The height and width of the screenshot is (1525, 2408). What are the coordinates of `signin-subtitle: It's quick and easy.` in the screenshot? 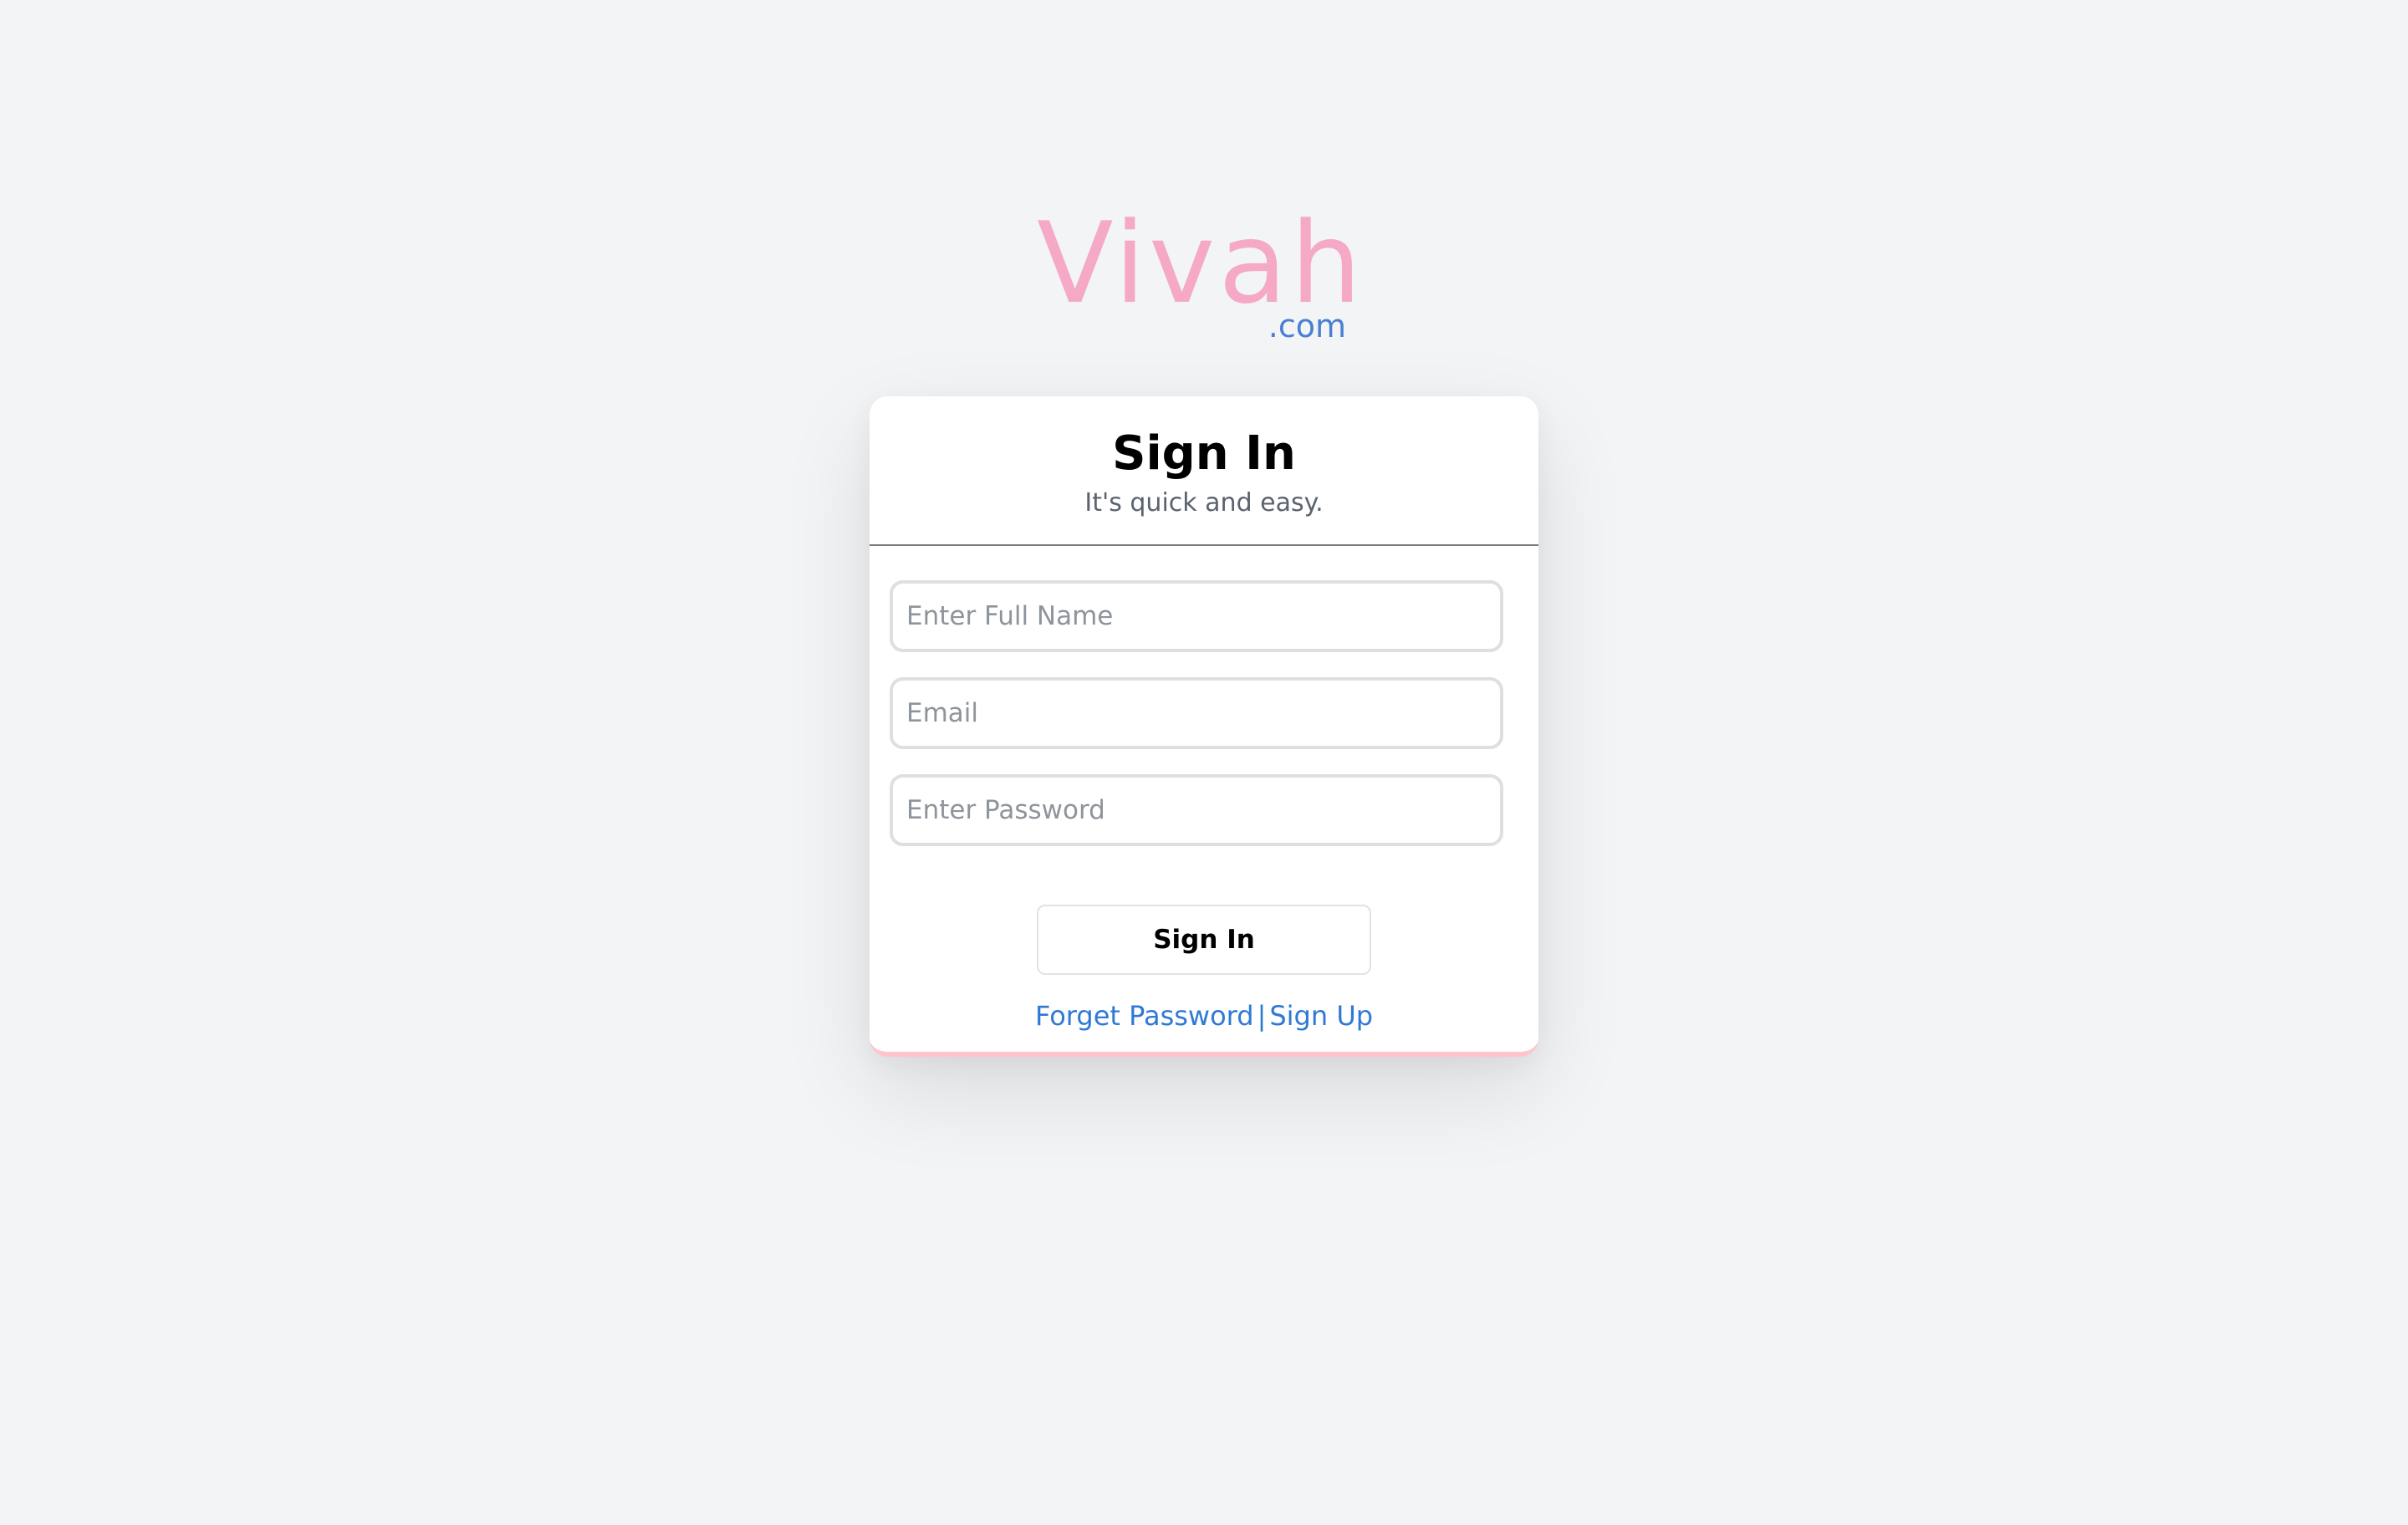 It's located at (1204, 503).